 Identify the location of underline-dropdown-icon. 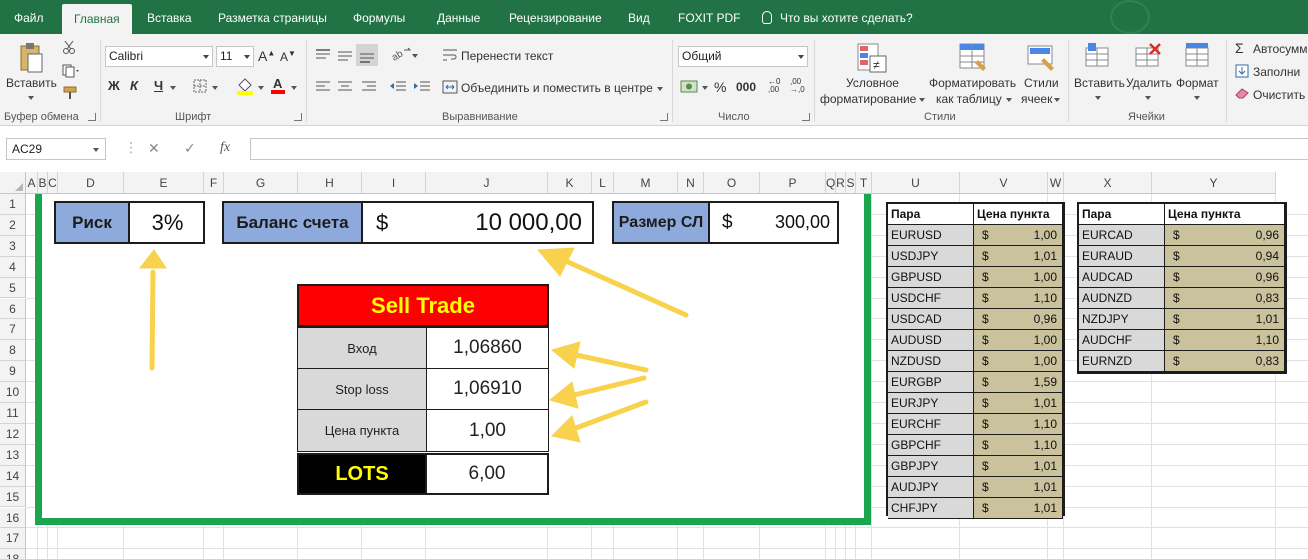
(173, 88).